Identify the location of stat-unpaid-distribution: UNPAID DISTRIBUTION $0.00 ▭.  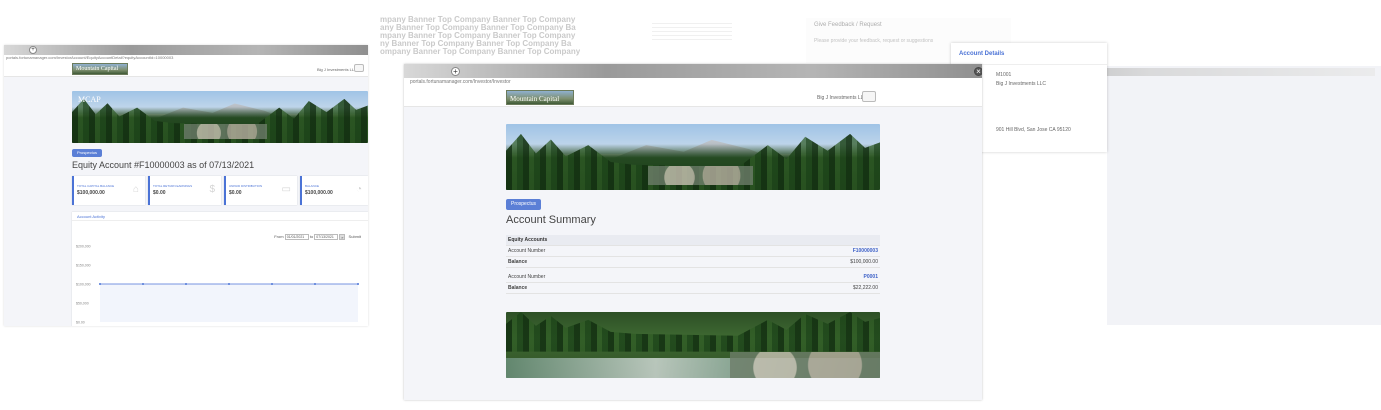
(260, 190).